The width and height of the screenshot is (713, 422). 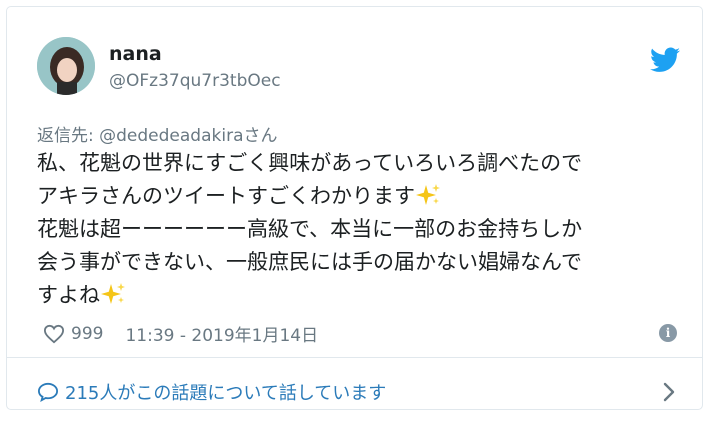 What do you see at coordinates (226, 393) in the screenshot?
I see `conversation-count-text: 215人がこの話題について話しています` at bounding box center [226, 393].